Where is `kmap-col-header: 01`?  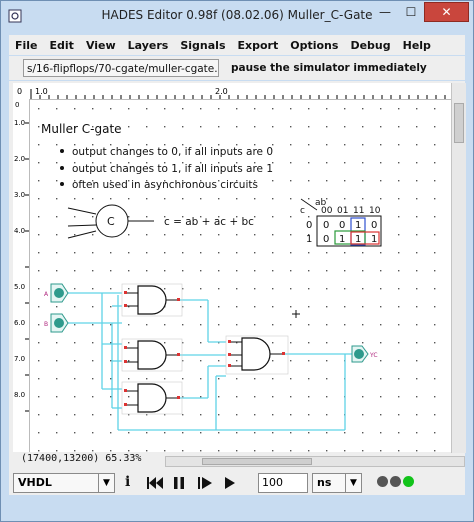
kmap-col-header: 01 is located at coordinates (342, 211).